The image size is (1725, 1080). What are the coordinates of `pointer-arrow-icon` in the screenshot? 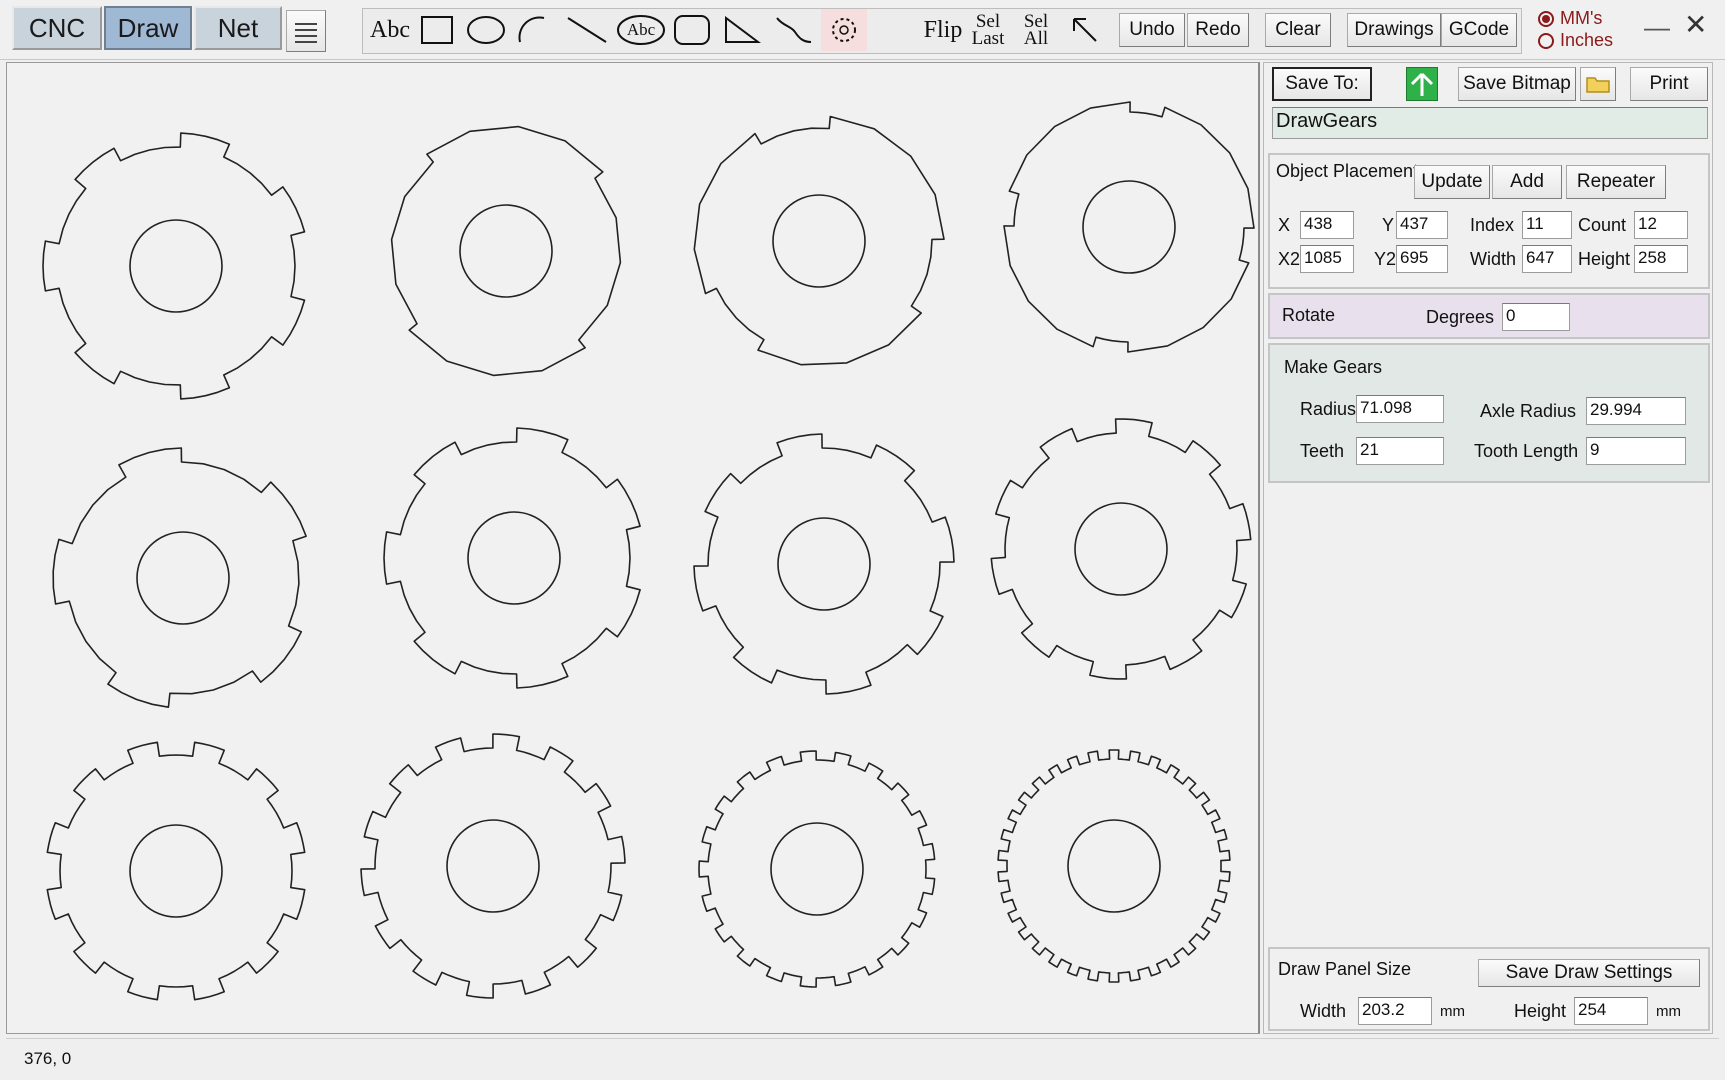 It's located at (1085, 30).